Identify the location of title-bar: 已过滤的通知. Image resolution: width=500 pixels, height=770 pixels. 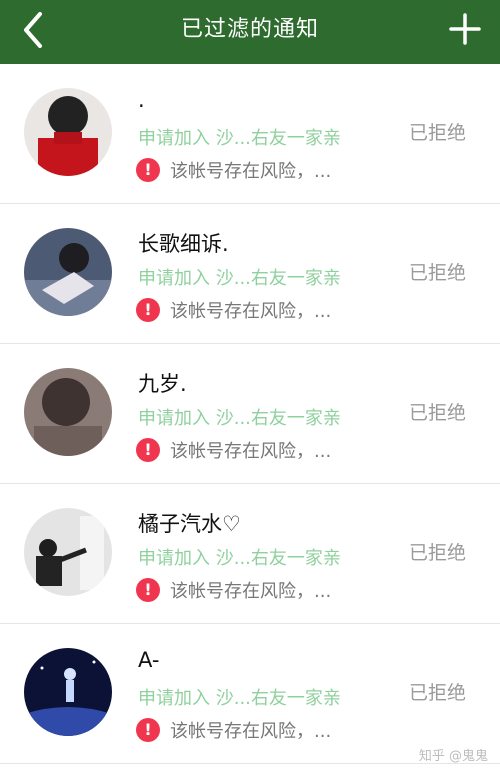
(250, 32).